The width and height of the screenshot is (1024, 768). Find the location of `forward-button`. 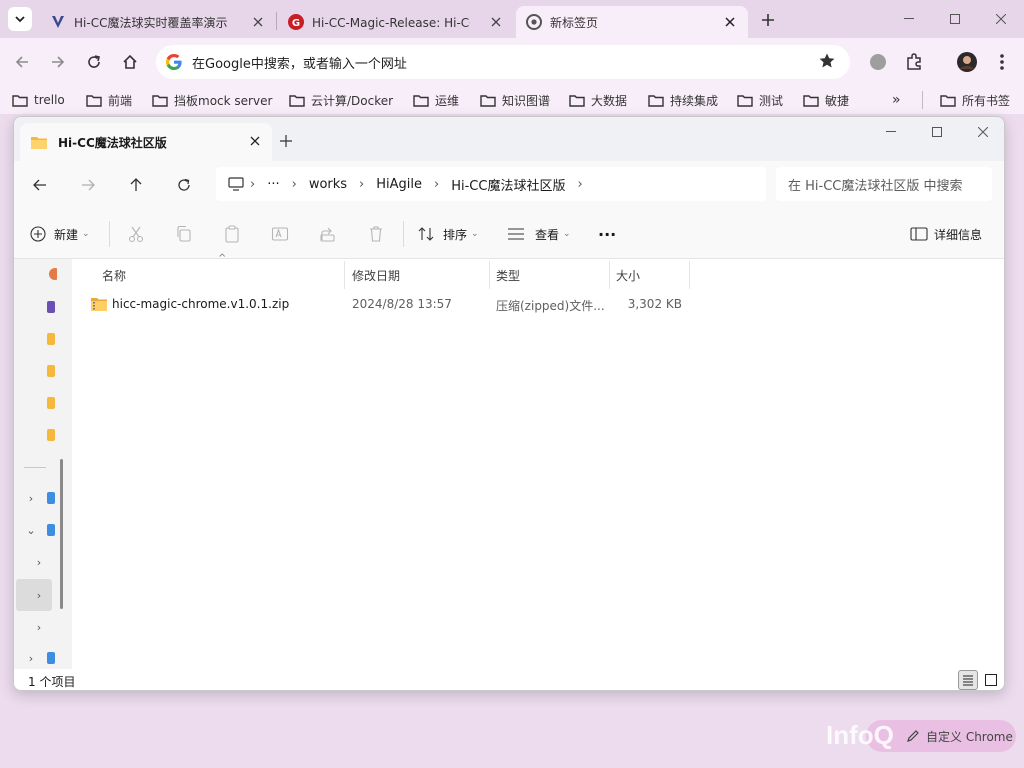

forward-button is located at coordinates (58, 62).